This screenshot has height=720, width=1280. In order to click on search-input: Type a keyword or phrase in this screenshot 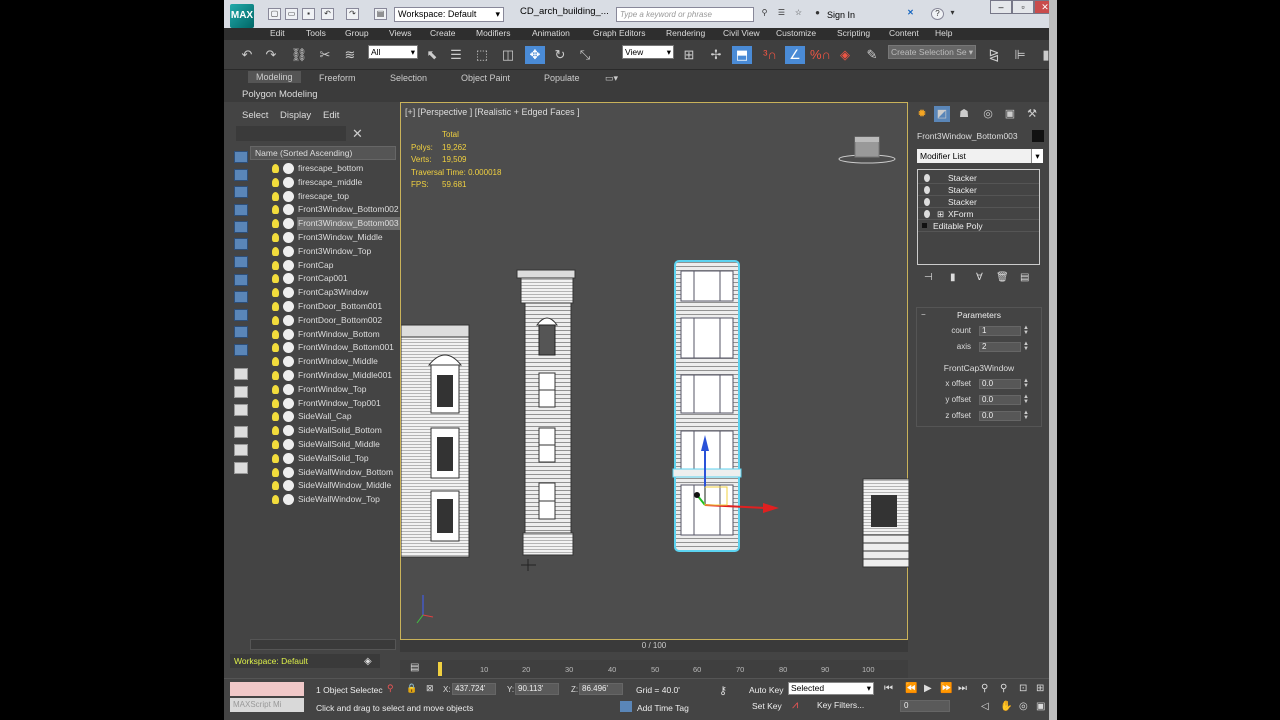, I will do `click(685, 14)`.